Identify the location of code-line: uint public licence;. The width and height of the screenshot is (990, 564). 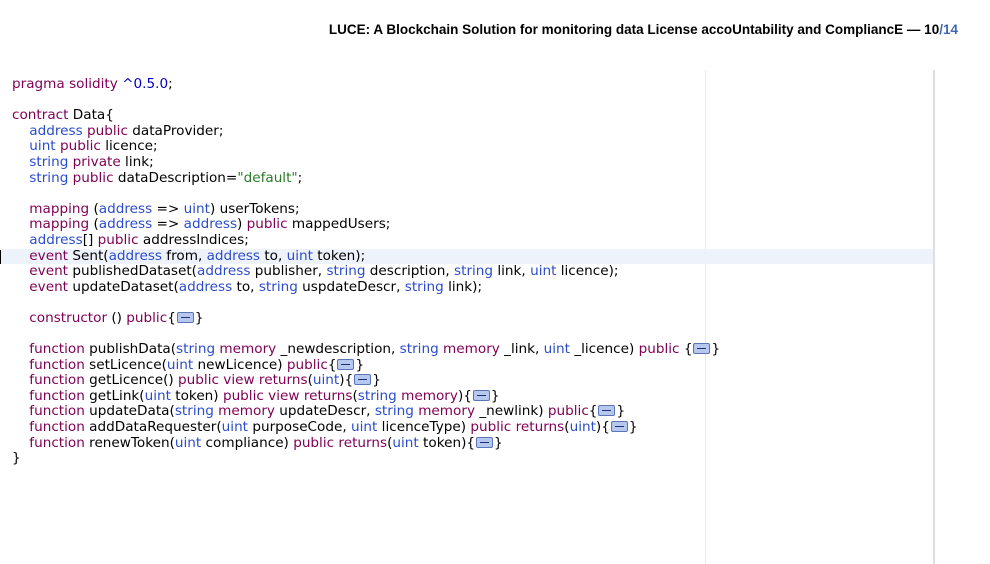
(472, 147).